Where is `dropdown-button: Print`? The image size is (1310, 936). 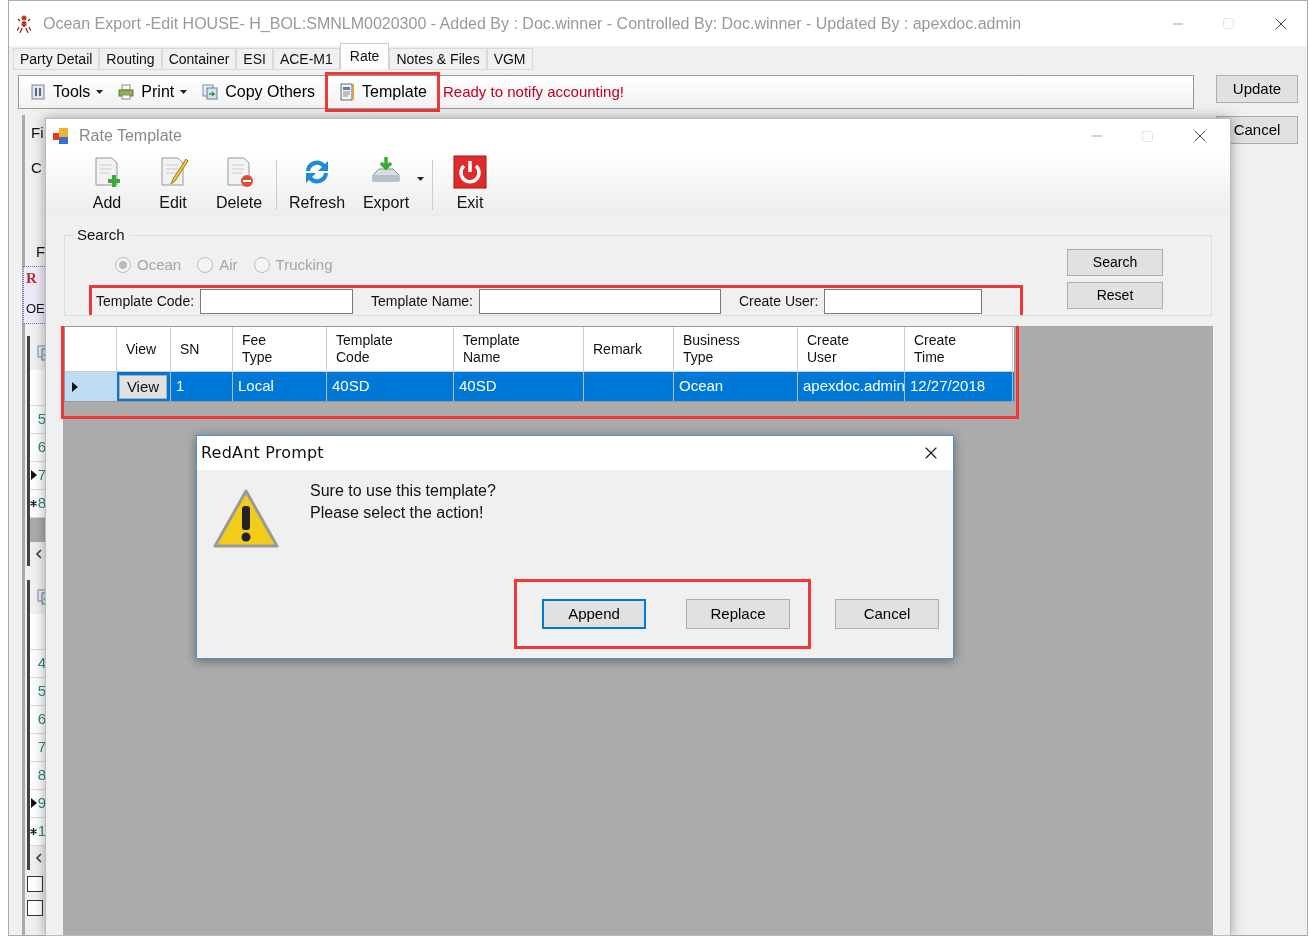
dropdown-button: Print is located at coordinates (152, 92).